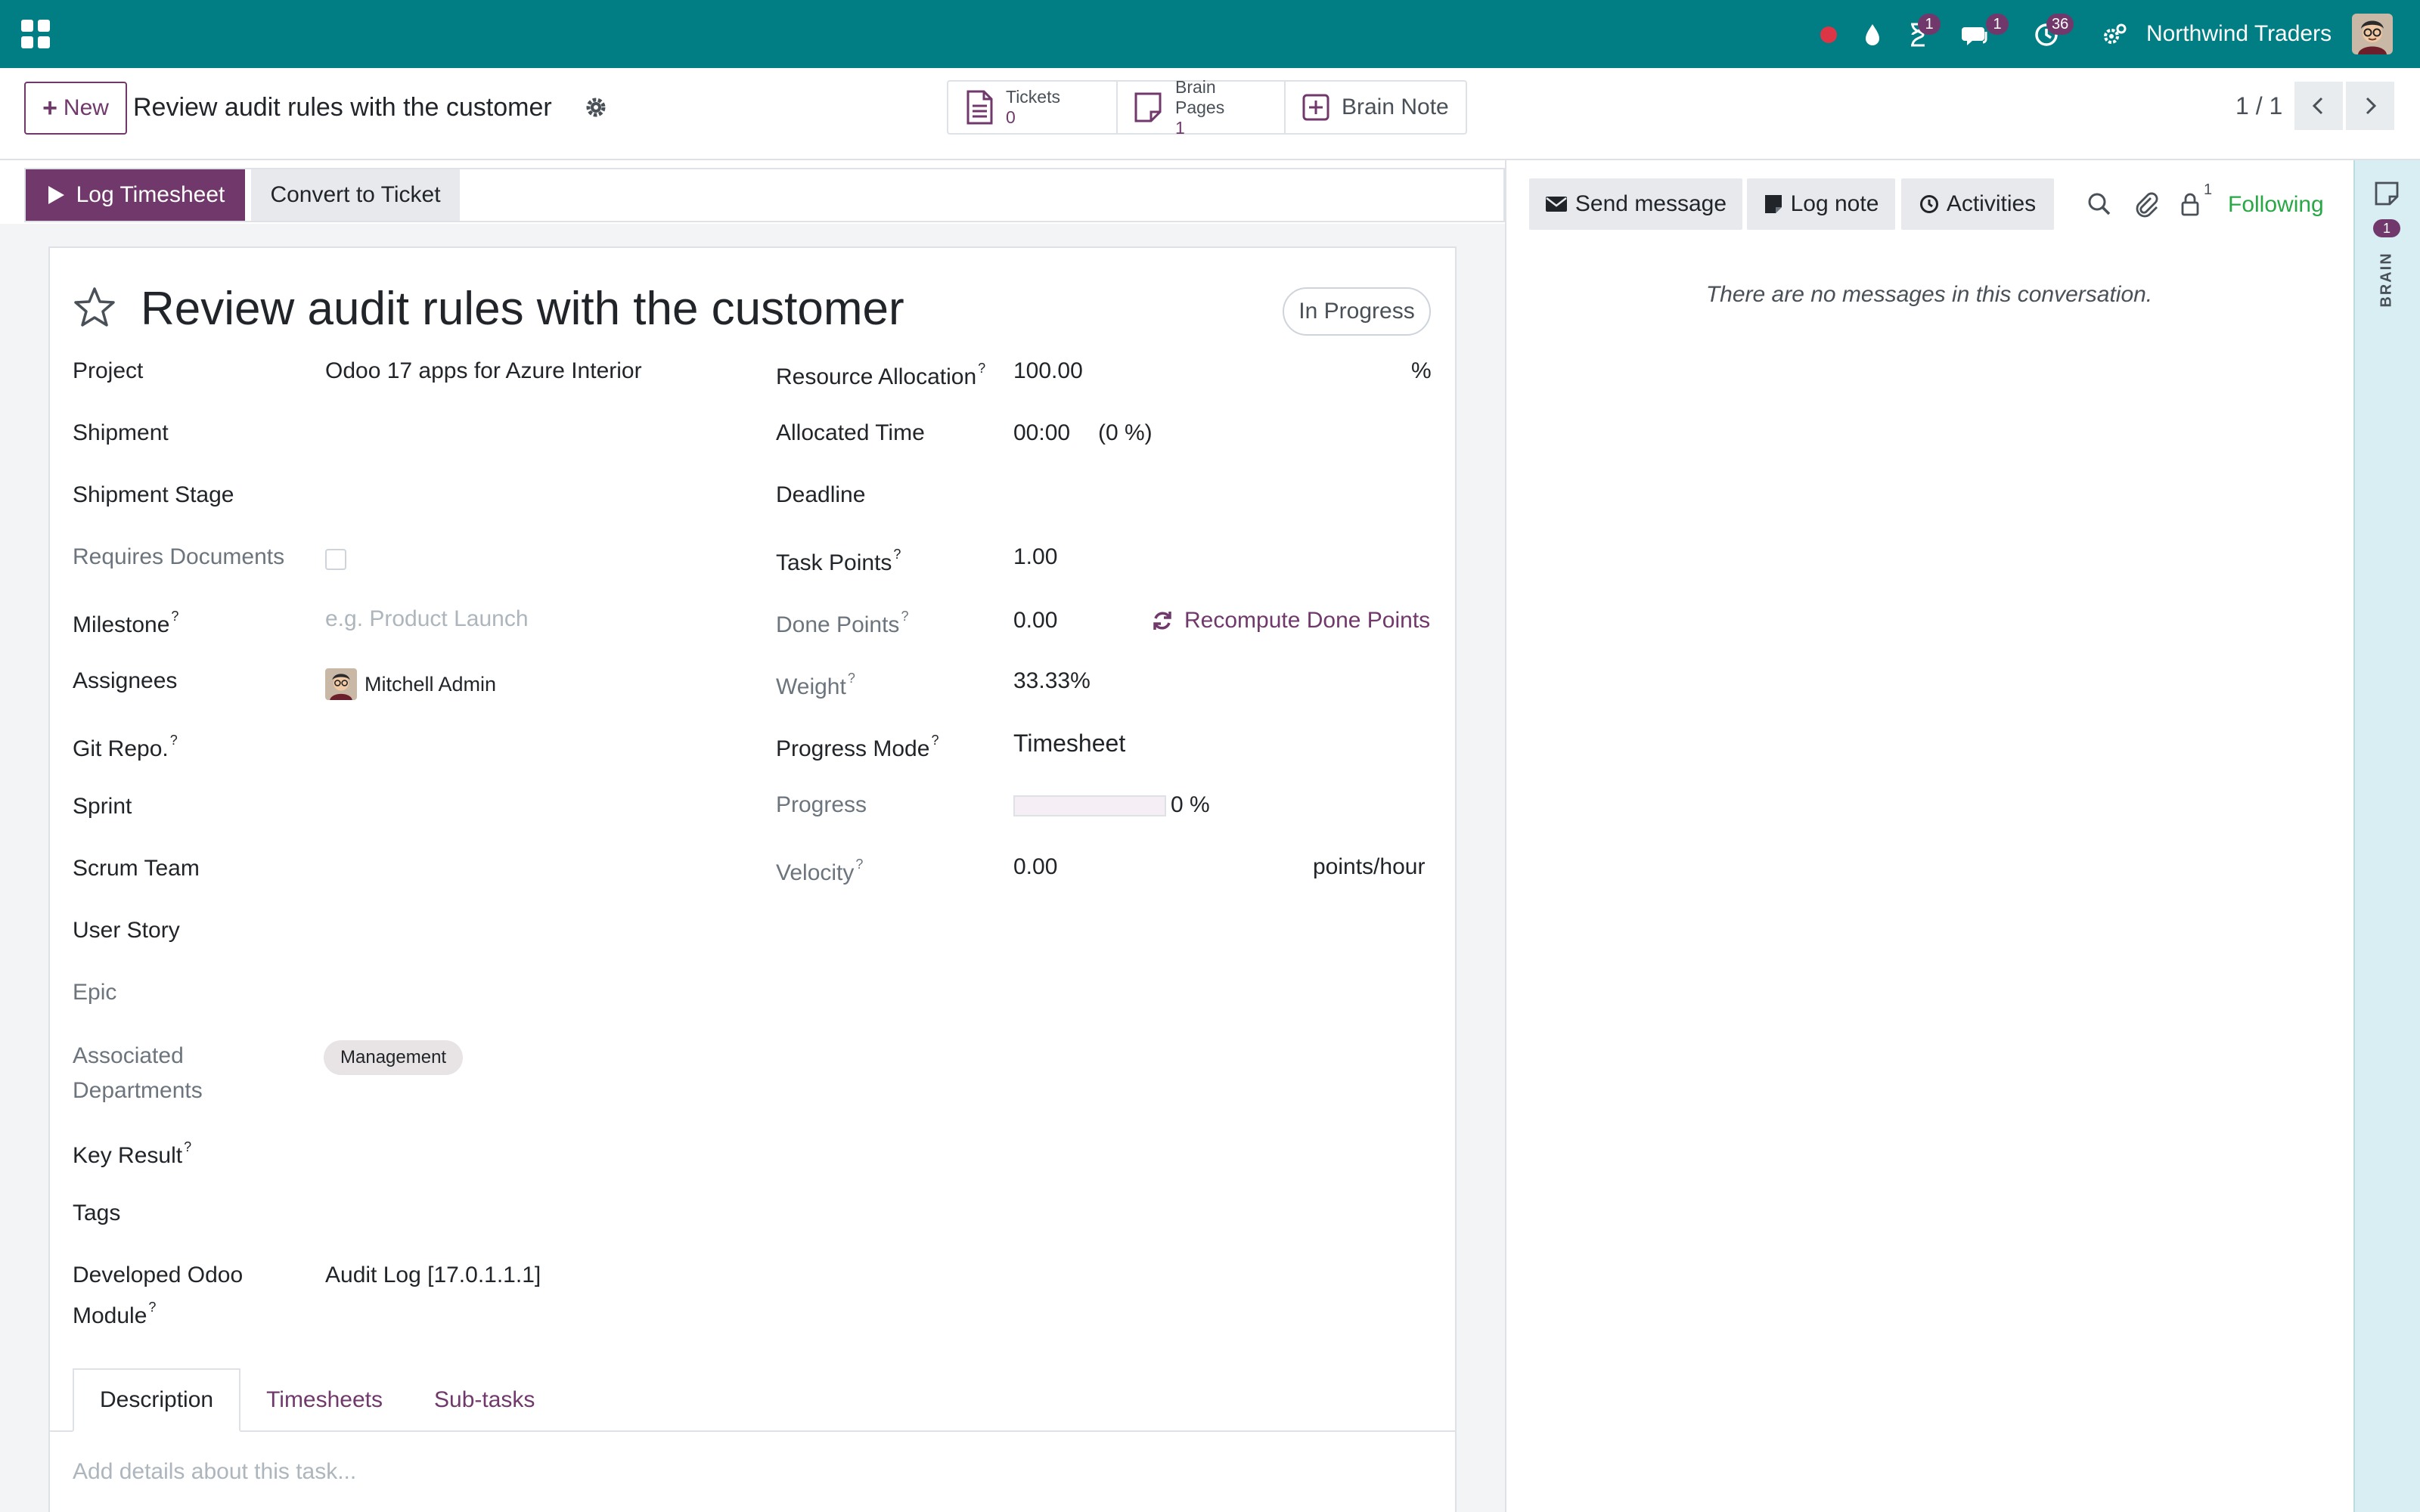  What do you see at coordinates (394, 1057) in the screenshot?
I see `department-tag: Management` at bounding box center [394, 1057].